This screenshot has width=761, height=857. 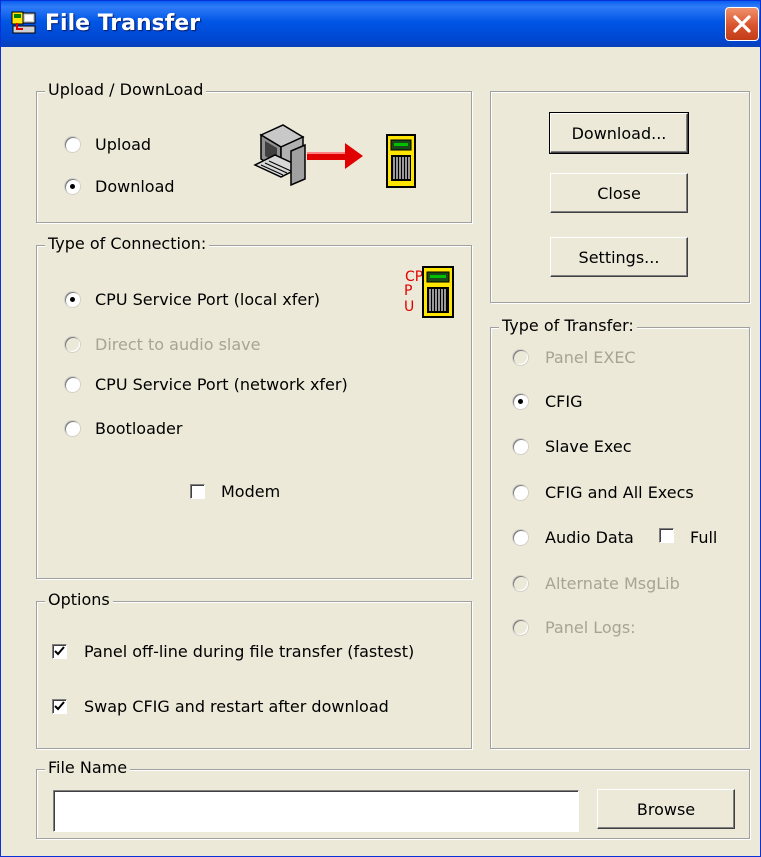 What do you see at coordinates (336, 157) in the screenshot?
I see `pc-to-panel-transfer-icon` at bounding box center [336, 157].